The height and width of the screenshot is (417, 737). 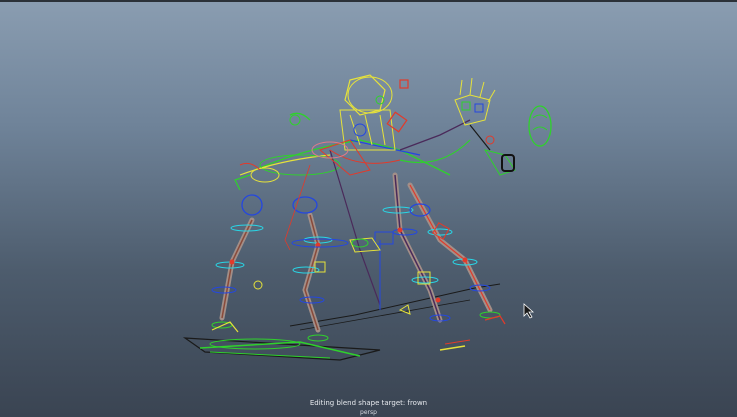 What do you see at coordinates (529, 311) in the screenshot?
I see `mouse-cursor-icon` at bounding box center [529, 311].